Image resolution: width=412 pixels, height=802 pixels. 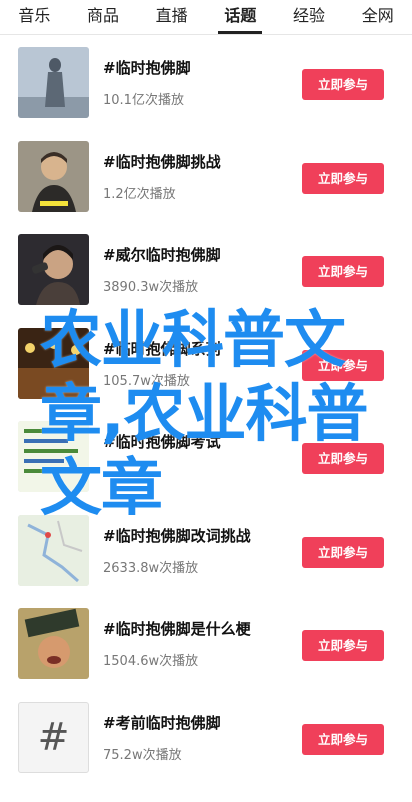 I want to click on play-count: 105.7w次播放, so click(x=146, y=381).